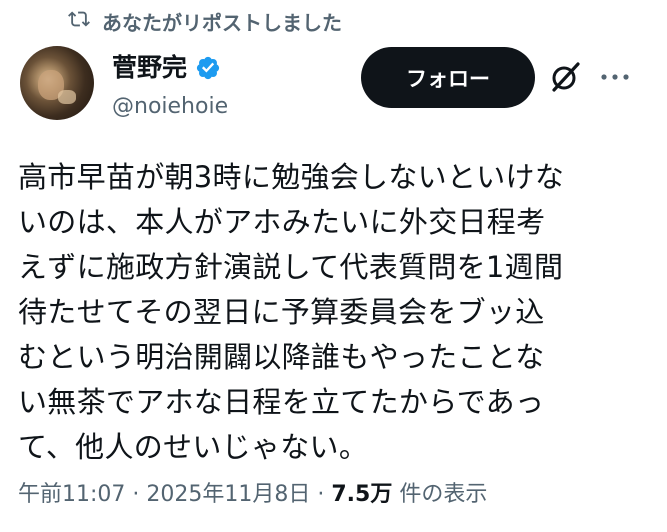 The height and width of the screenshot is (532, 667). What do you see at coordinates (79, 23) in the screenshot?
I see `repost-icon` at bounding box center [79, 23].